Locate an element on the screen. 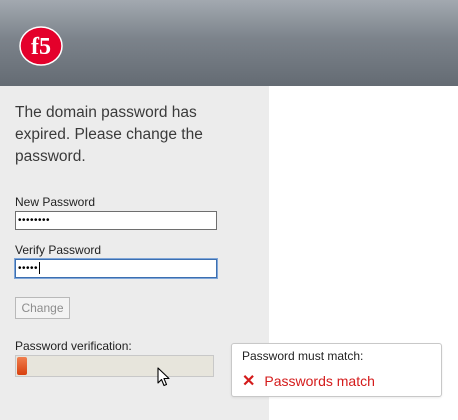 The height and width of the screenshot is (420, 458). password-verification-bar is located at coordinates (114, 366).